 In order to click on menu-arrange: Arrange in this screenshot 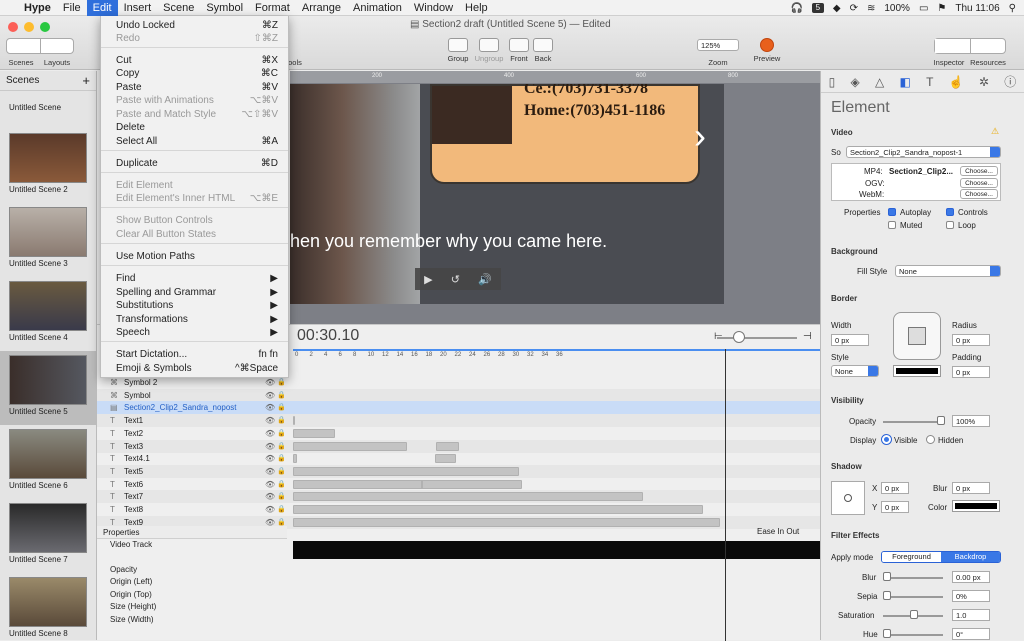, I will do `click(321, 8)`.